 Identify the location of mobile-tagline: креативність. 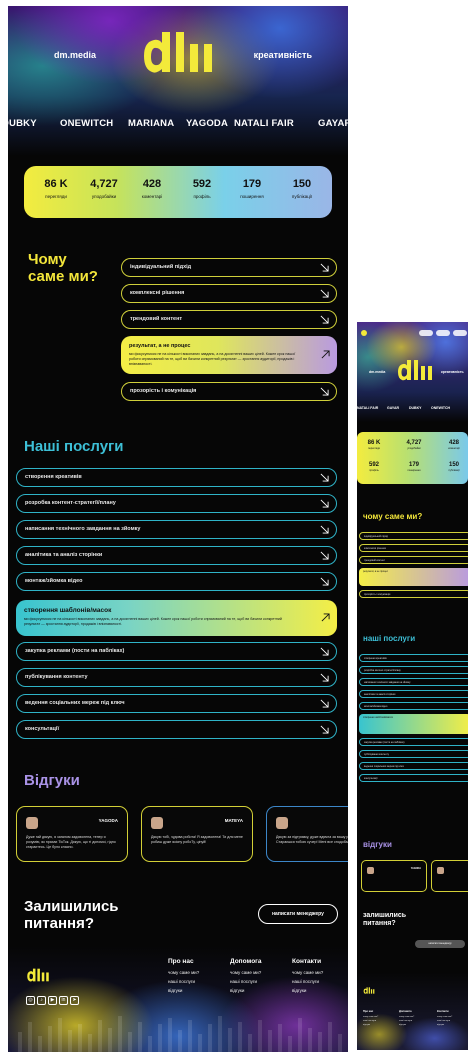
(452, 372).